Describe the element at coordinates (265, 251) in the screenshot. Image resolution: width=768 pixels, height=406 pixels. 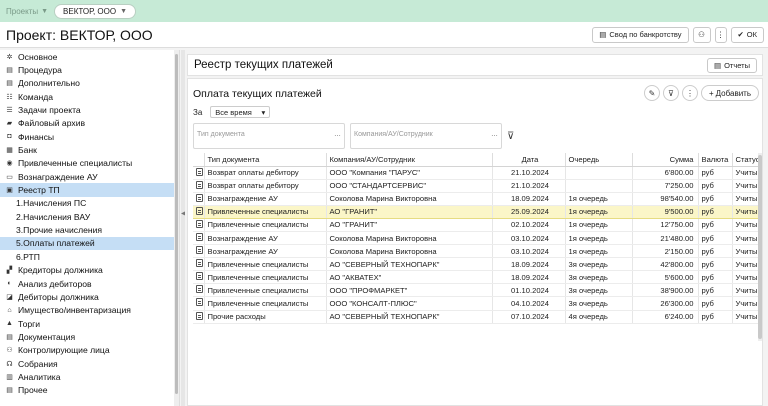
I see `cell-type: Вознаграждение АУ` at that location.